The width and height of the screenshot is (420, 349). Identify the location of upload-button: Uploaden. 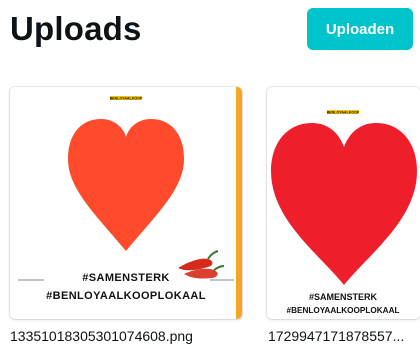
(360, 29).